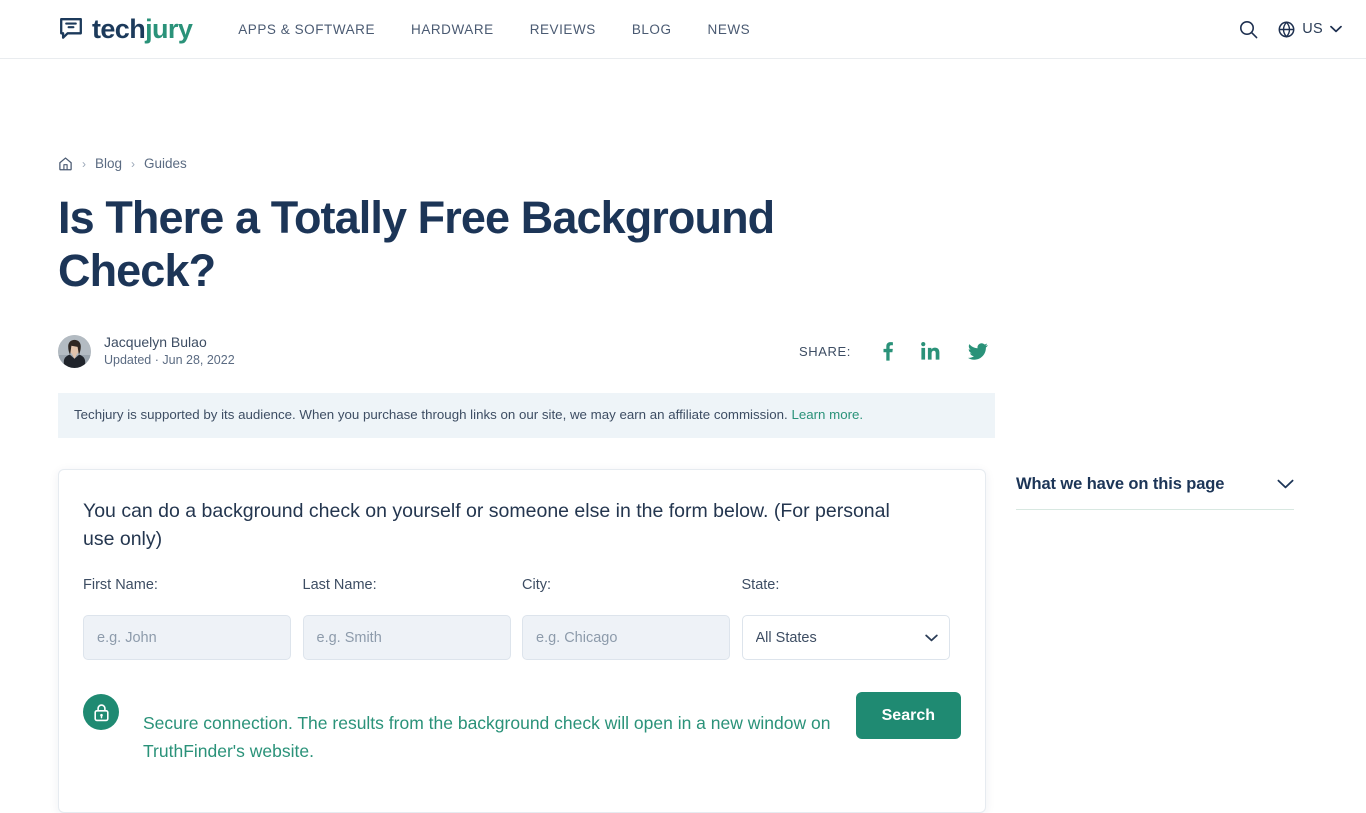 This screenshot has height=813, width=1366. I want to click on linkedin-icon, so click(930, 351).